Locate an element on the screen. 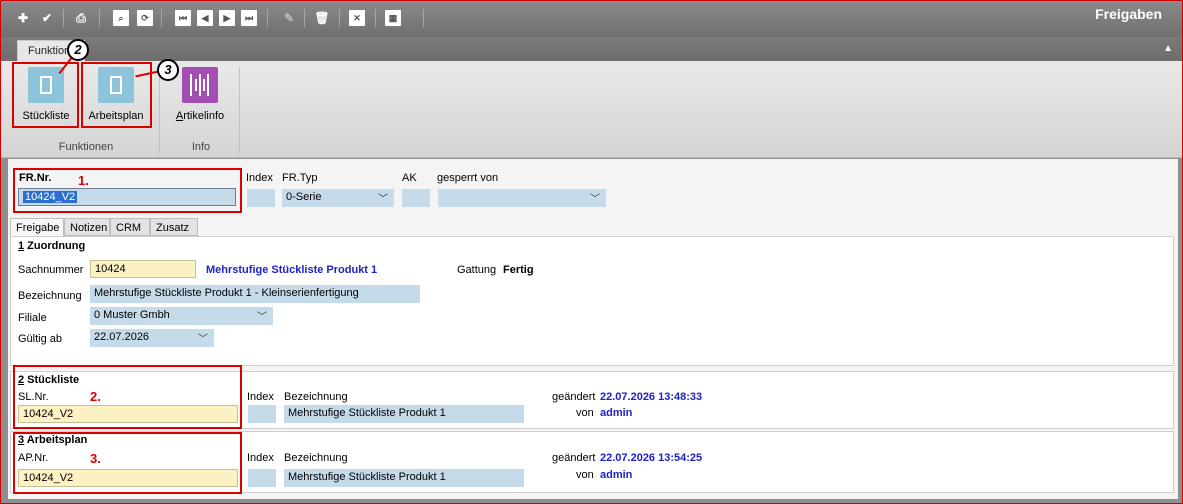 Image resolution: width=1183 pixels, height=504 pixels. sachnummer-description: Mehrstufige Stückliste Produkt 1 is located at coordinates (292, 270).